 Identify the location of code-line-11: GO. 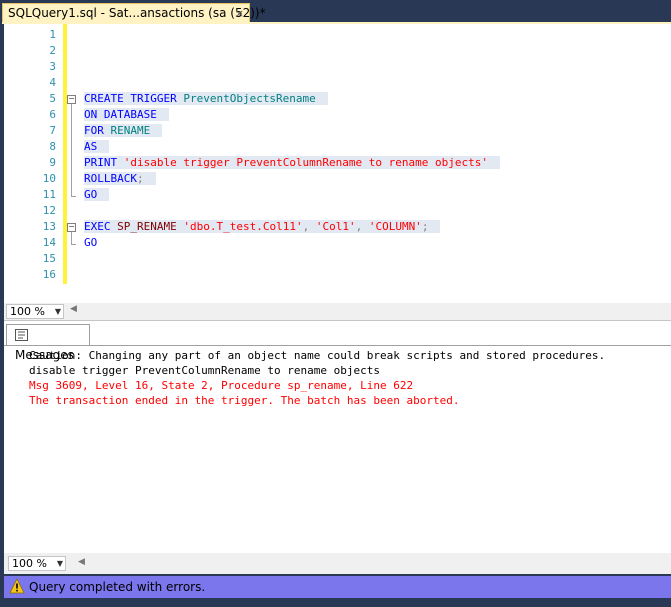
(97, 195).